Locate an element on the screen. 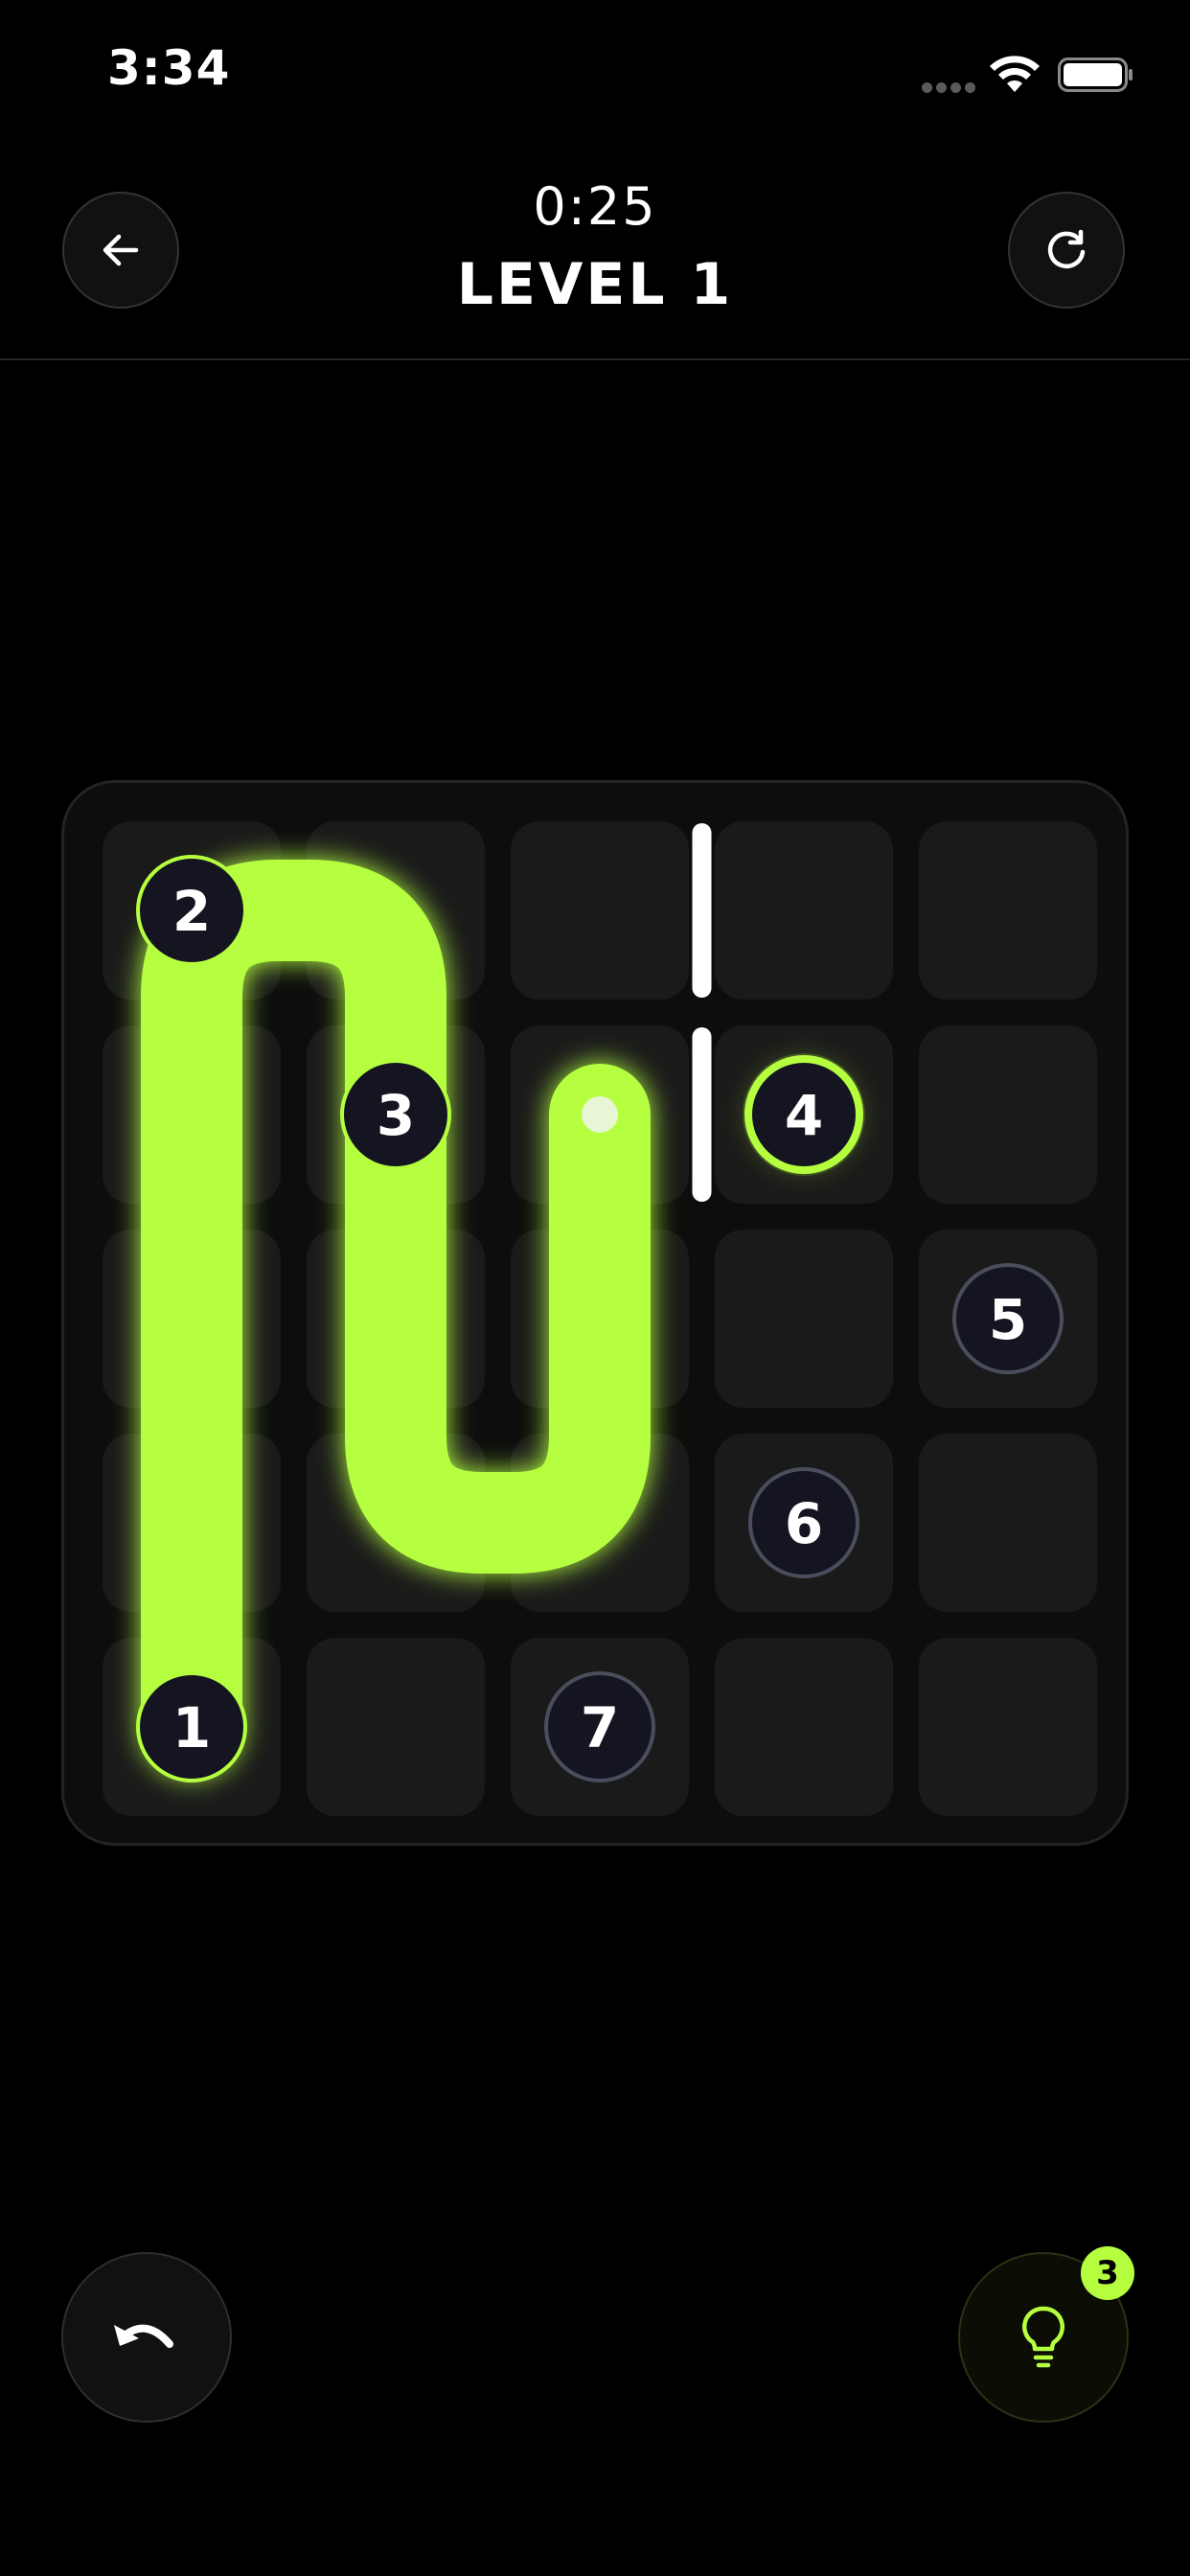 The height and width of the screenshot is (2576, 1190). number-node: 7 is located at coordinates (600, 1726).